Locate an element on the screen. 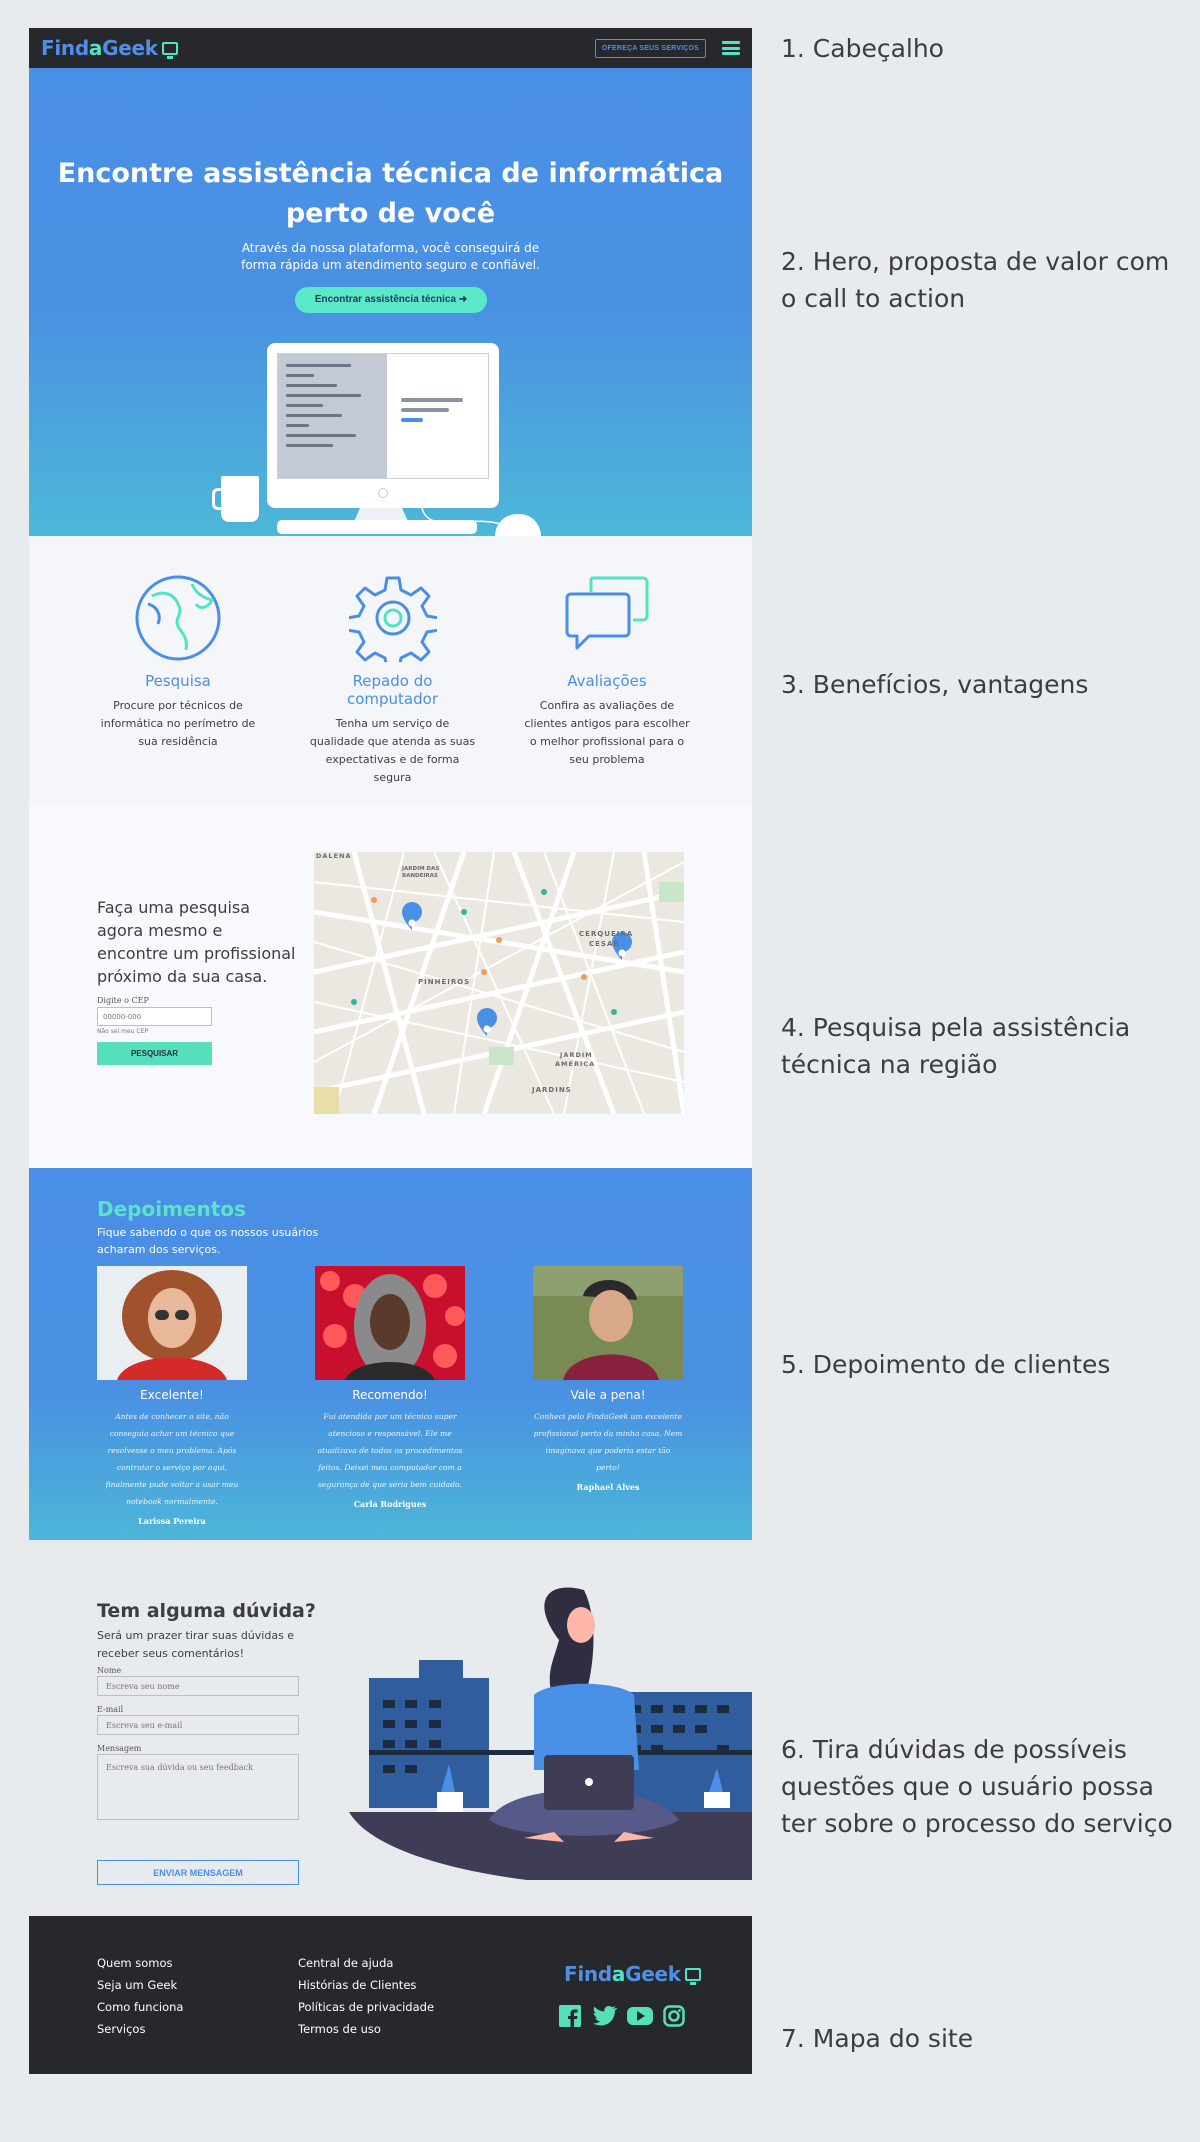 This screenshot has width=1200, height=2142. benefit-title: Repado do computador is located at coordinates (392, 690).